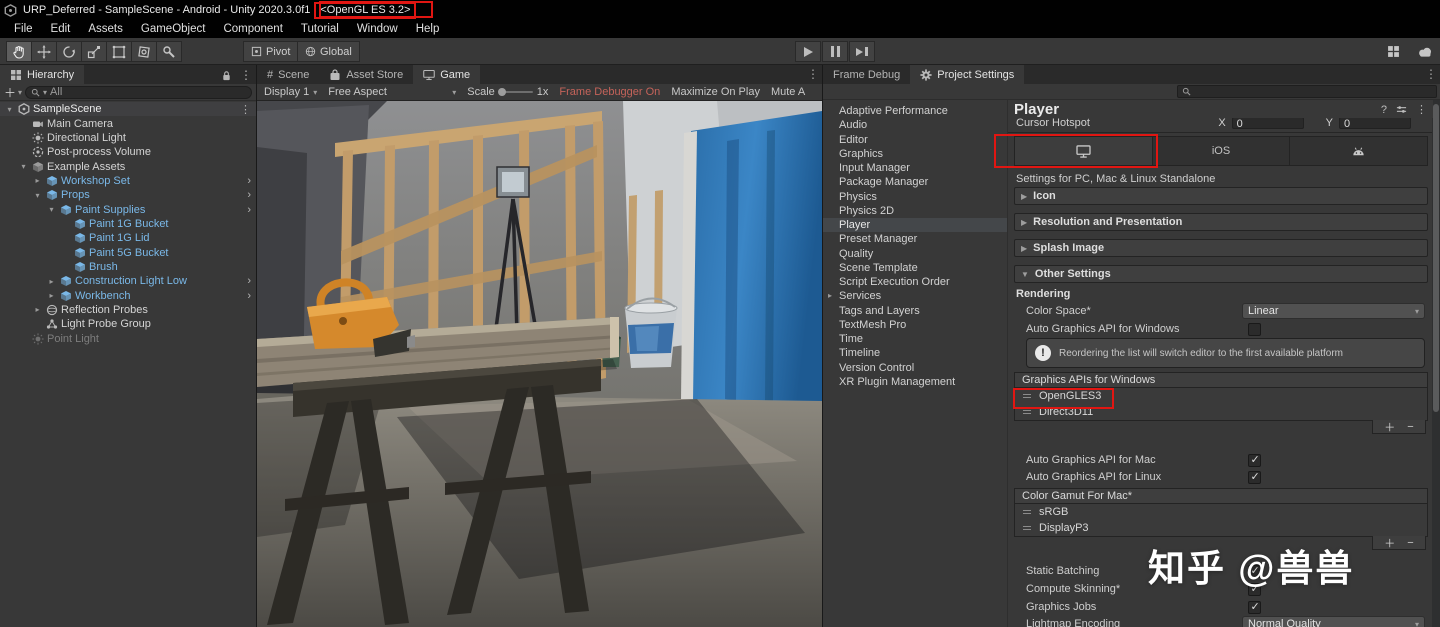 The height and width of the screenshot is (627, 1440). I want to click on lock-icon, so click(226, 75).